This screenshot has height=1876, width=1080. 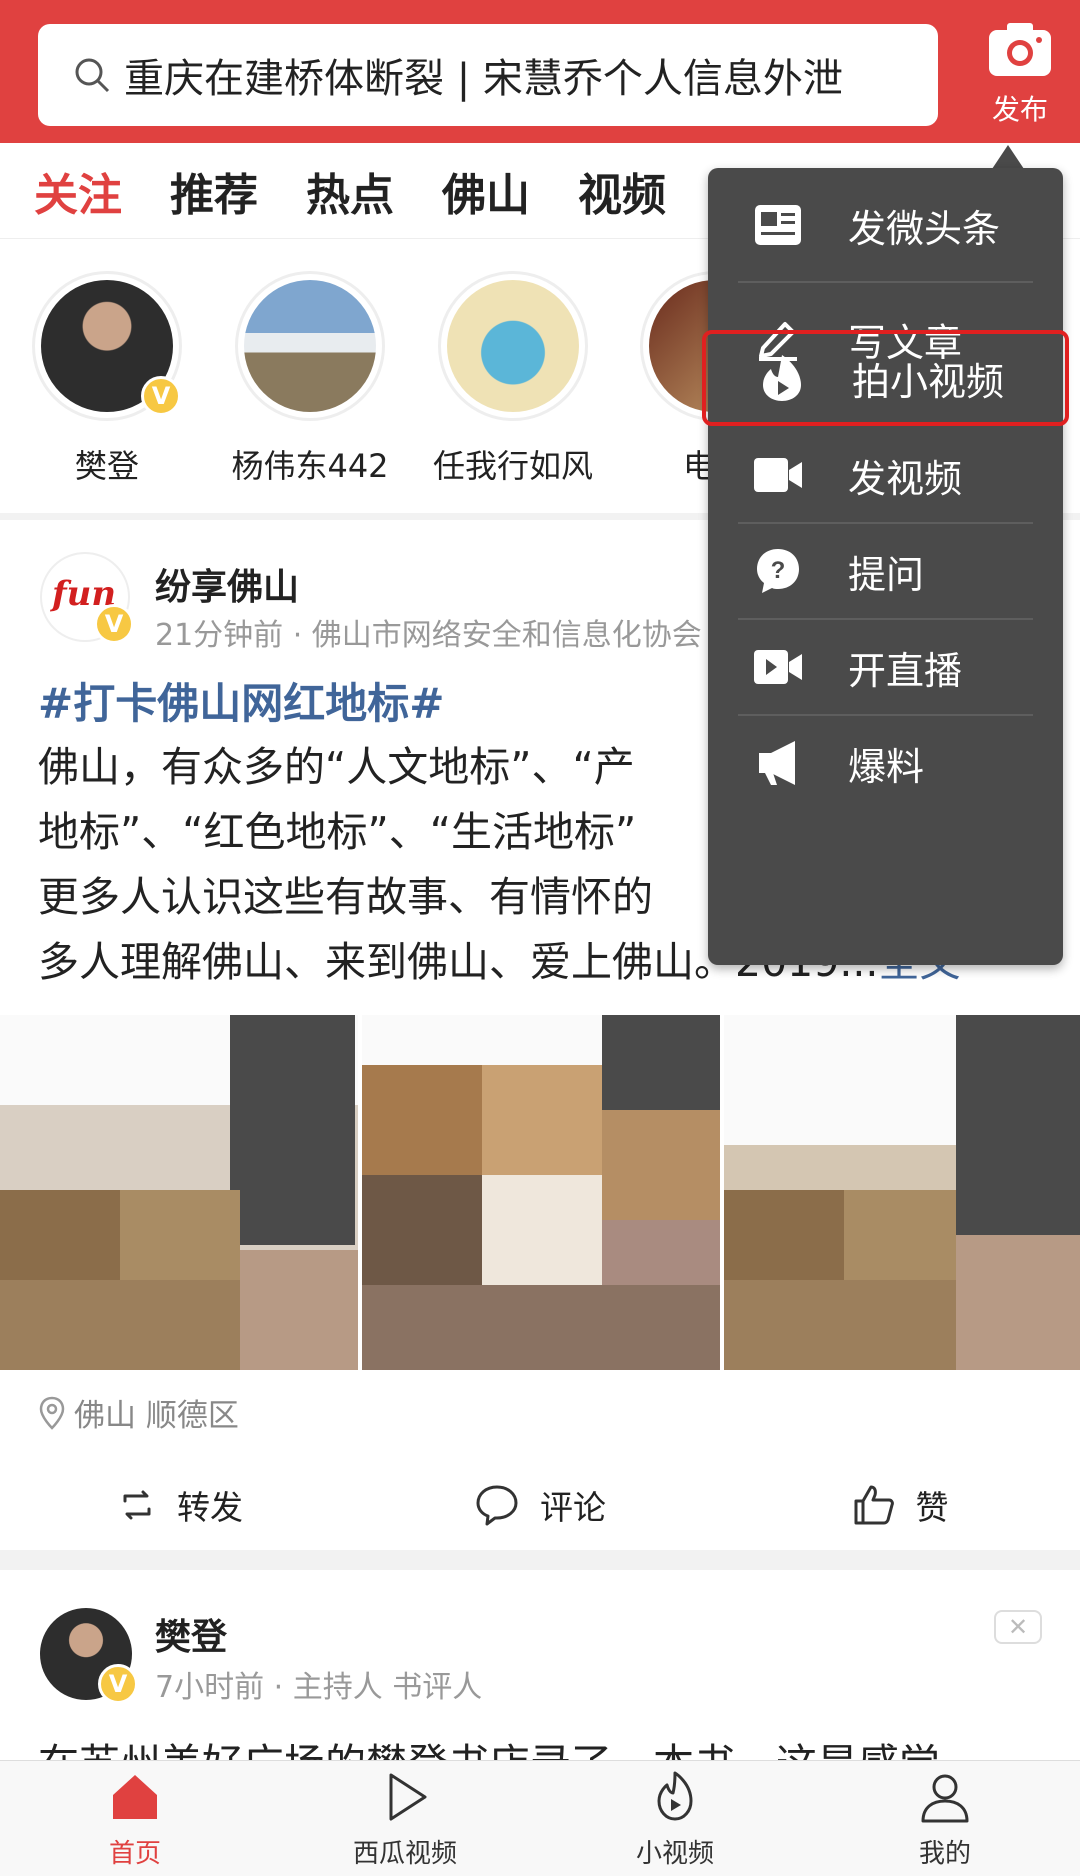 I want to click on comment-button: 评论, so click(x=540, y=1505).